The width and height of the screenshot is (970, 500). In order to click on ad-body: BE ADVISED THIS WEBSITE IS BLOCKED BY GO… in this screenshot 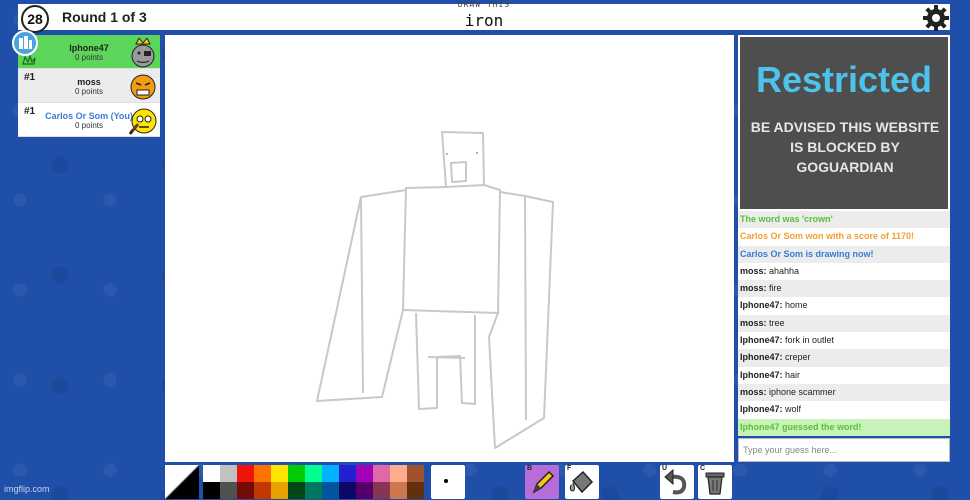, I will do `click(845, 147)`.